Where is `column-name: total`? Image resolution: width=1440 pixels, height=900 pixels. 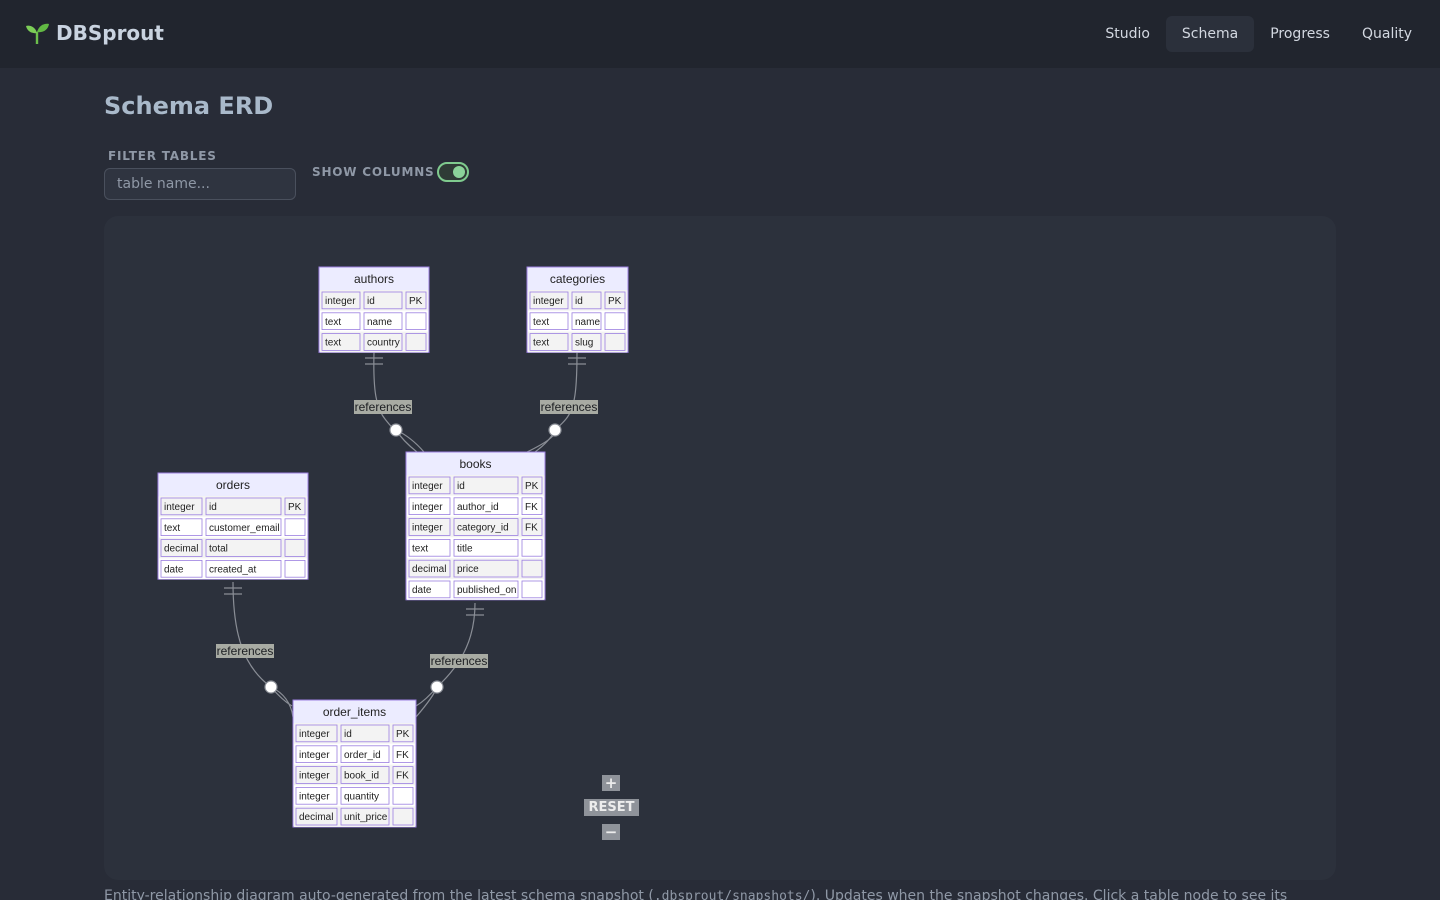
column-name: total is located at coordinates (218, 549).